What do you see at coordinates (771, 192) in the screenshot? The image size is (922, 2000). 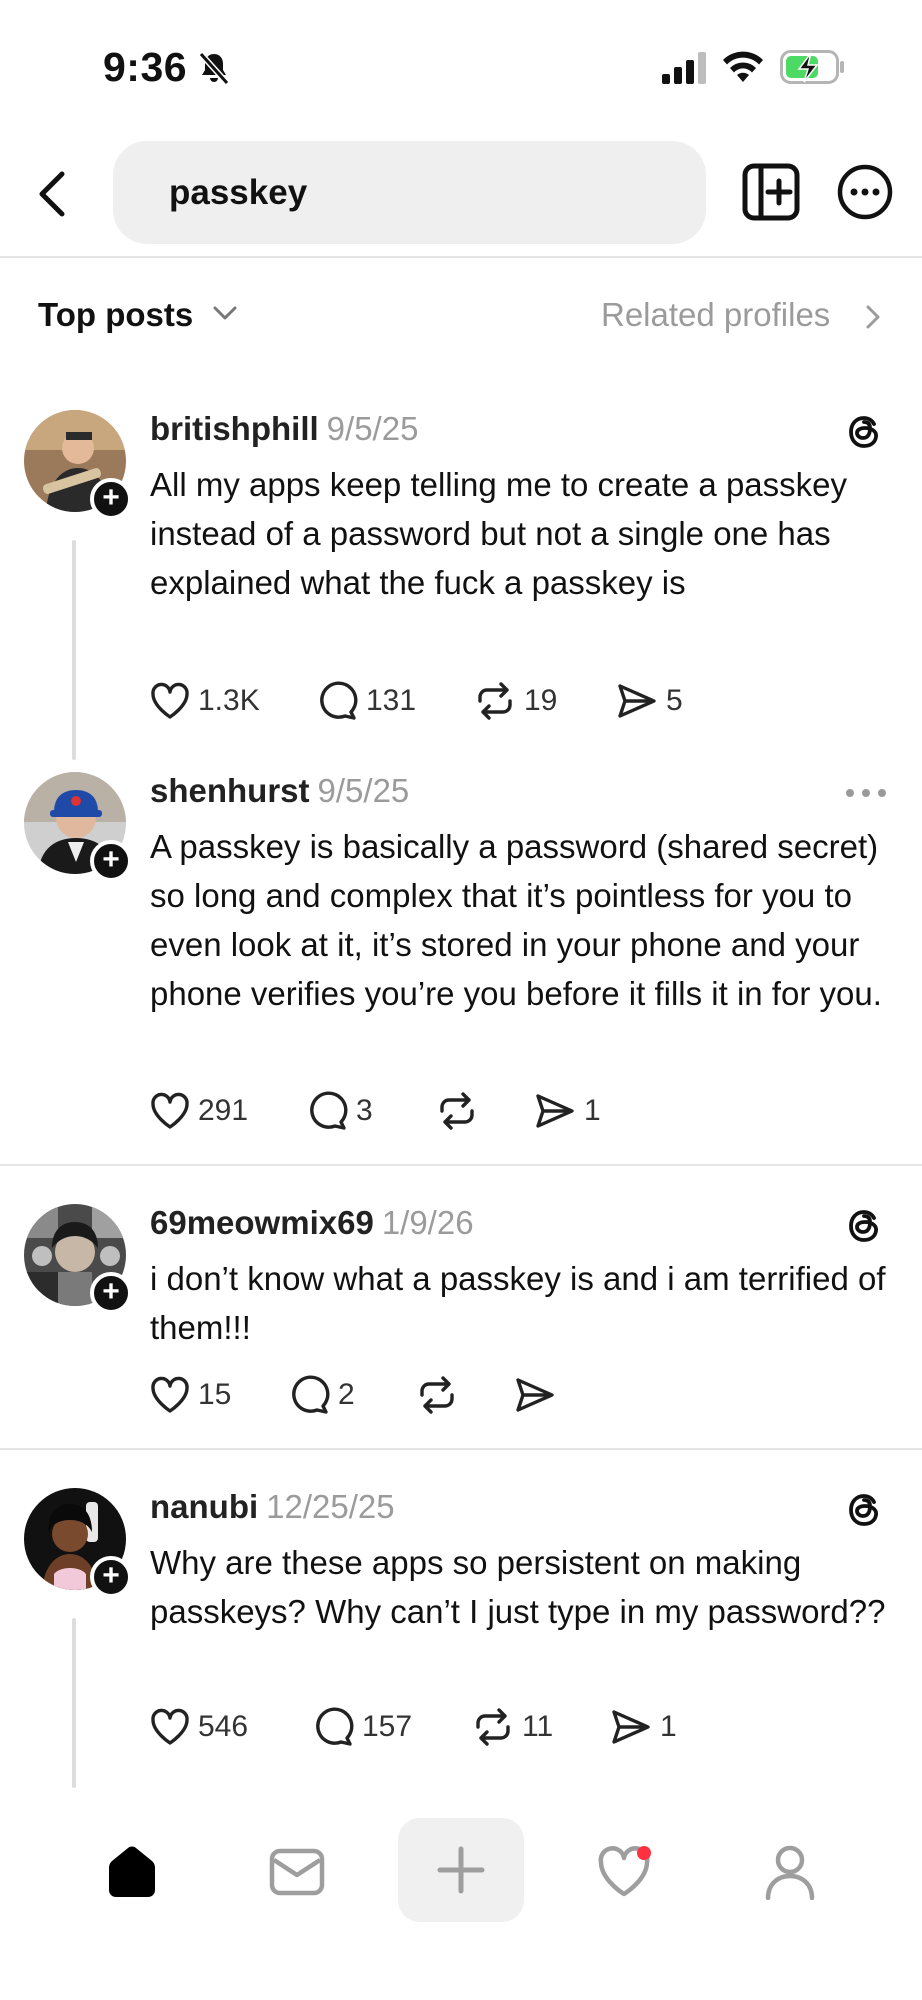 I see `new-post-icon` at bounding box center [771, 192].